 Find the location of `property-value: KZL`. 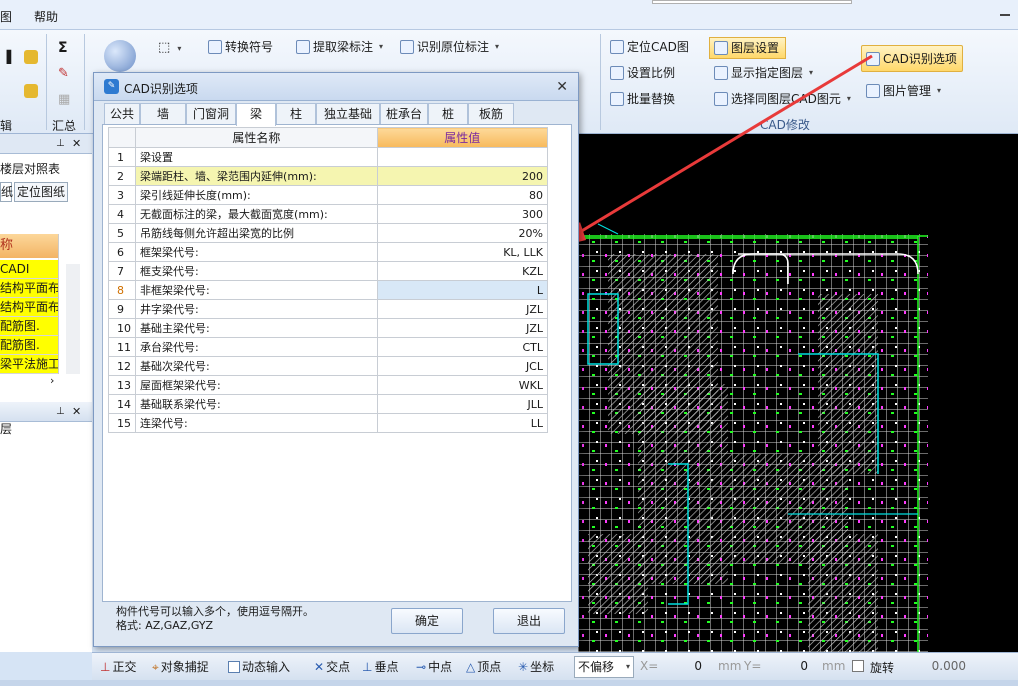

property-value: KZL is located at coordinates (462, 271).